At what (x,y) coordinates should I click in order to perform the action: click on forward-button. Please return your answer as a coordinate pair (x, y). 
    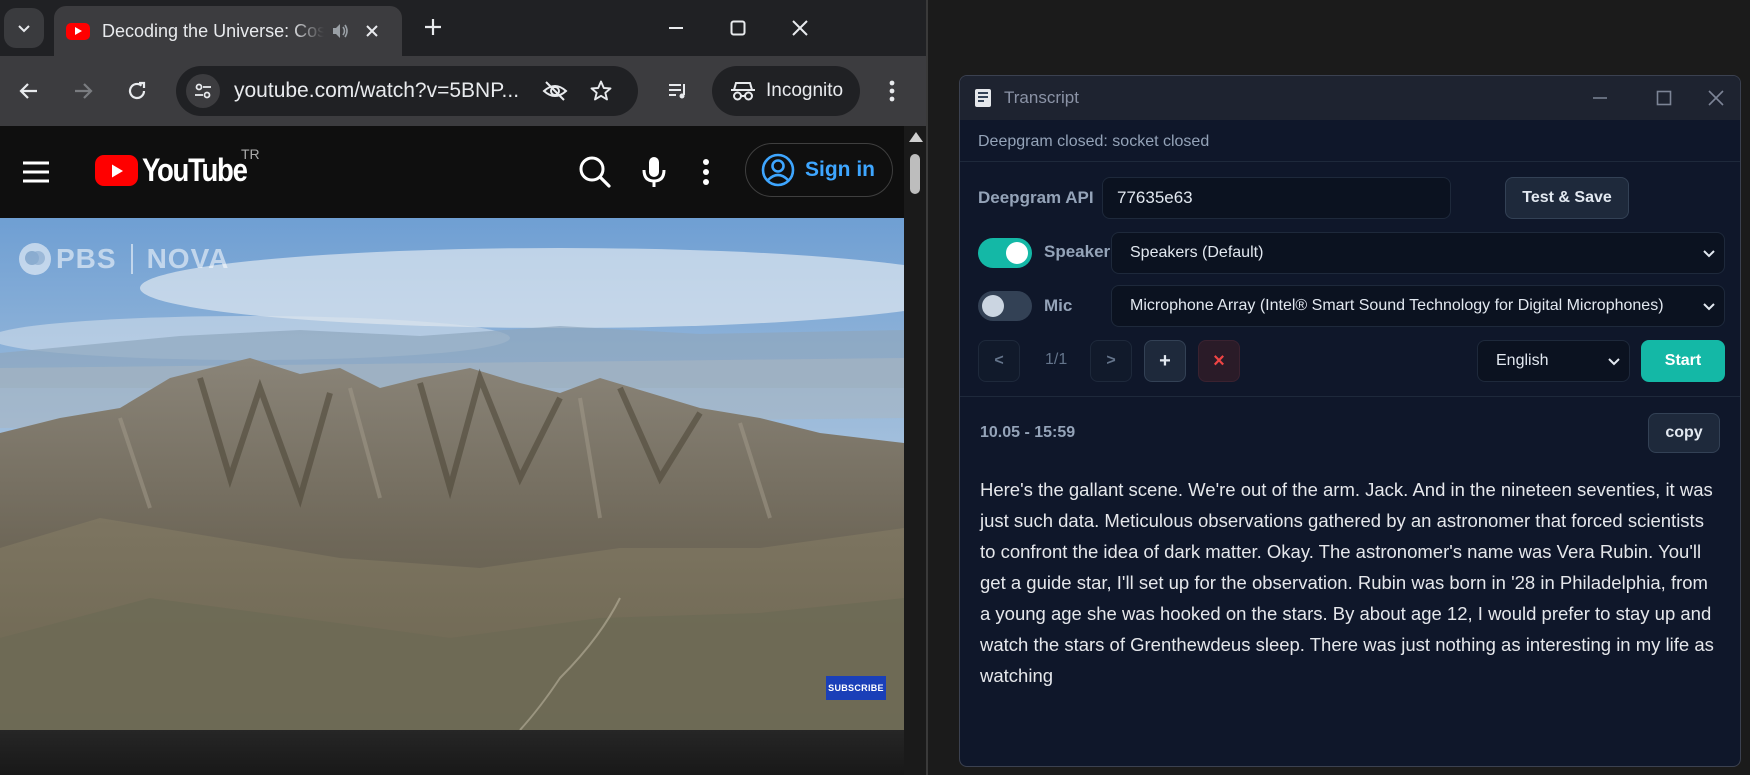
    Looking at the image, I should click on (83, 91).